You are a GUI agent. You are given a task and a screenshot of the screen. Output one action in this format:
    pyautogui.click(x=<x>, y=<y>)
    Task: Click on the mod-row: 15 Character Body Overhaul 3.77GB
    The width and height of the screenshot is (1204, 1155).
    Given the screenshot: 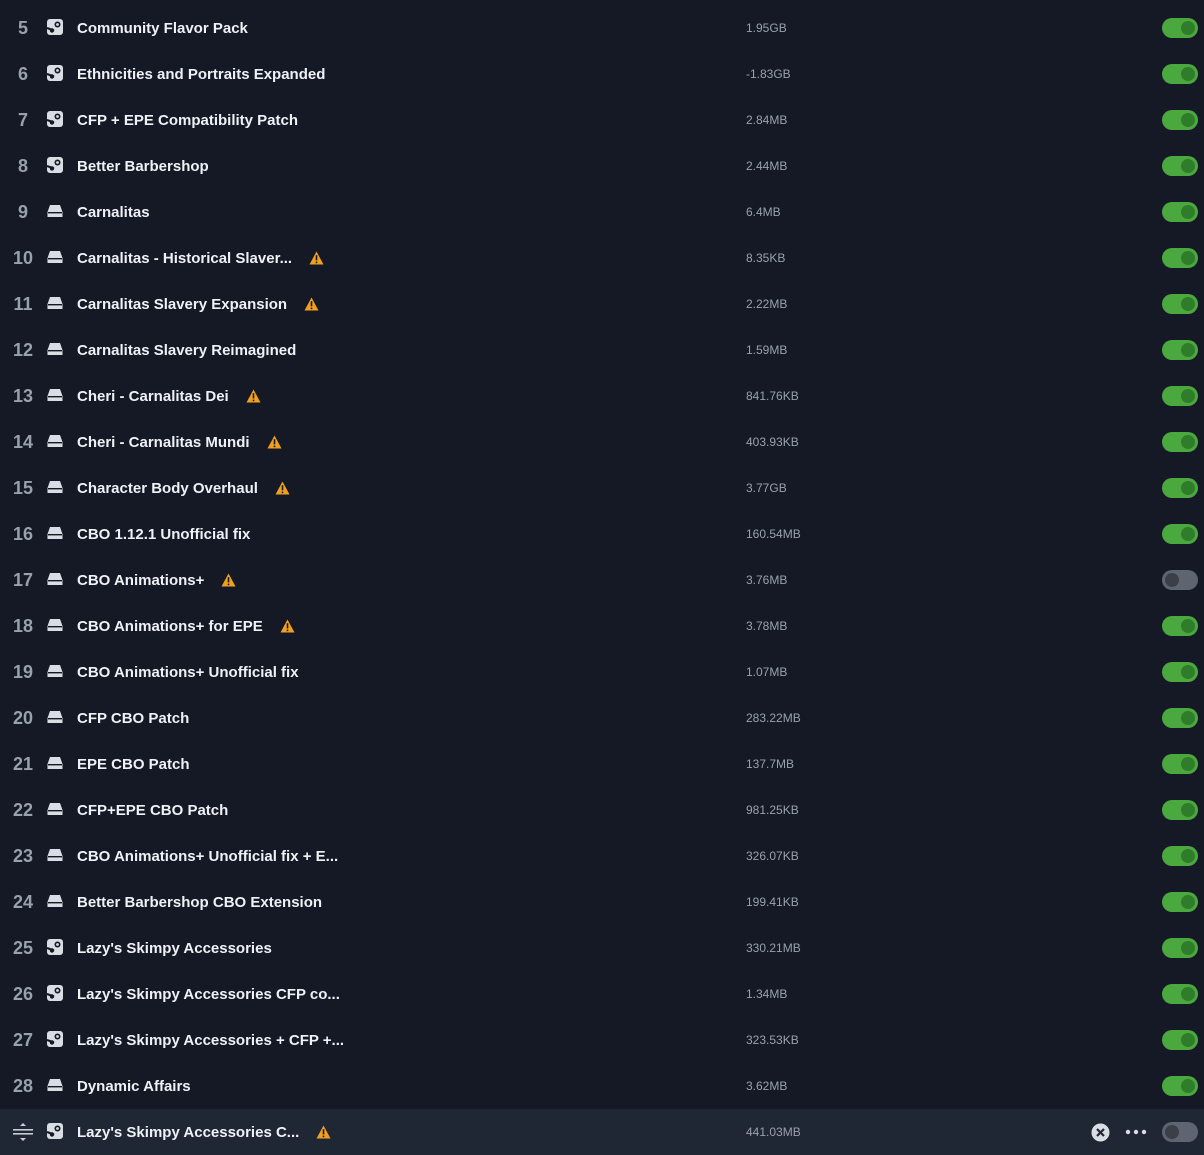 What is the action you would take?
    pyautogui.click(x=602, y=488)
    